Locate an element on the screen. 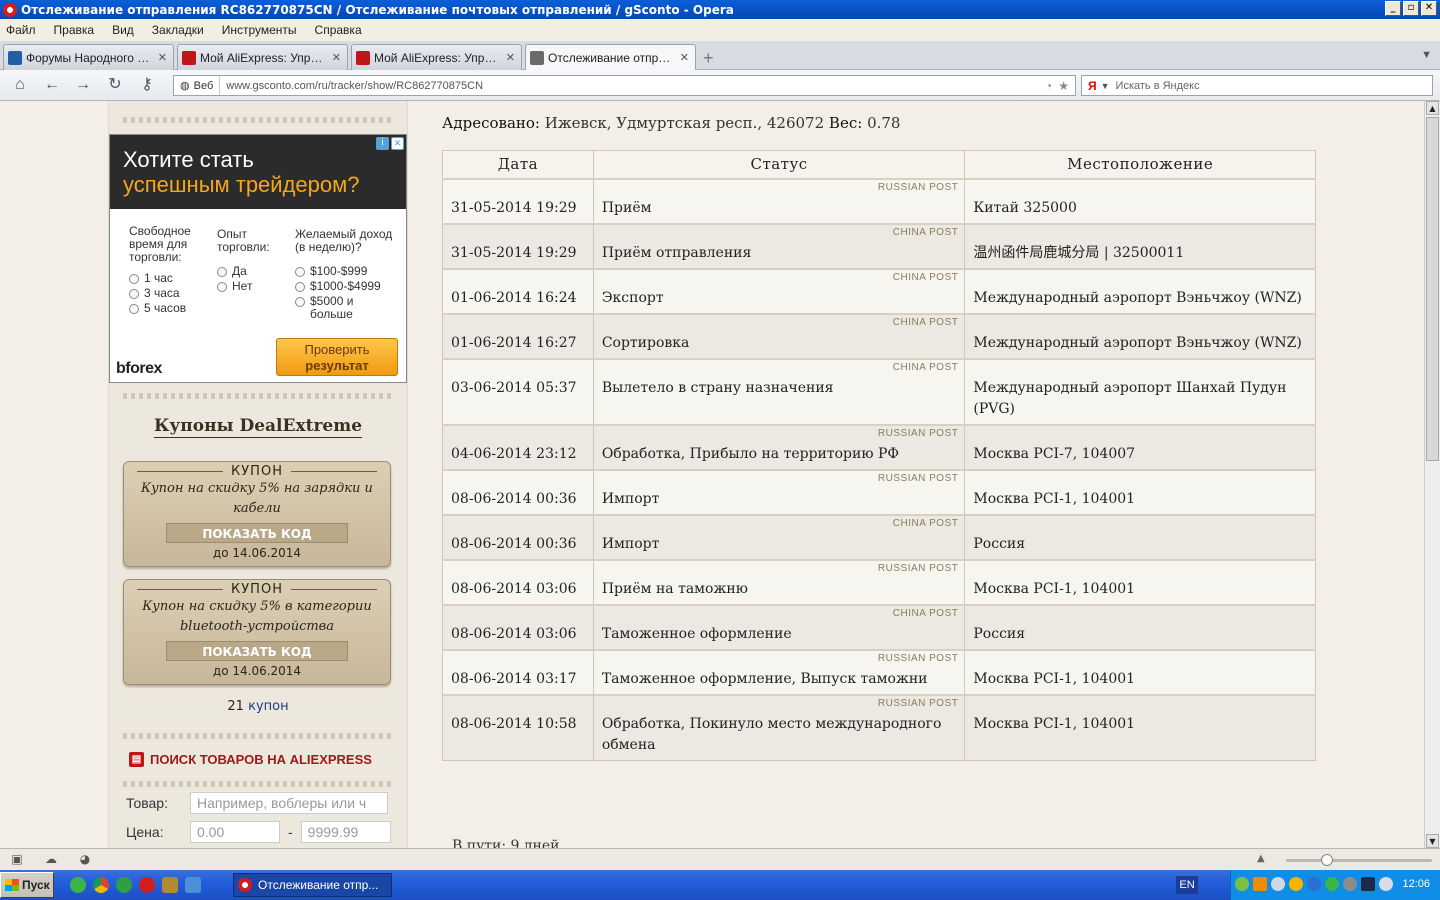 This screenshot has width=1440, height=900. people-icon is located at coordinates (170, 885).